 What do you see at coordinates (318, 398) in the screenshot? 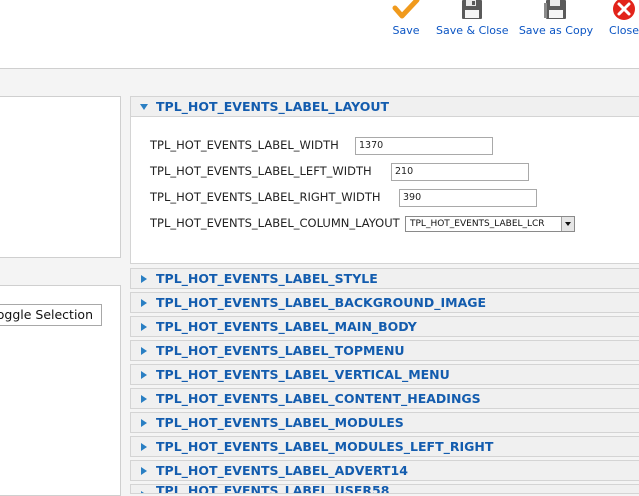
I see `pane-title: TPL_HOT_EVENTS_LABEL_CONTENT_HEADINGS` at bounding box center [318, 398].